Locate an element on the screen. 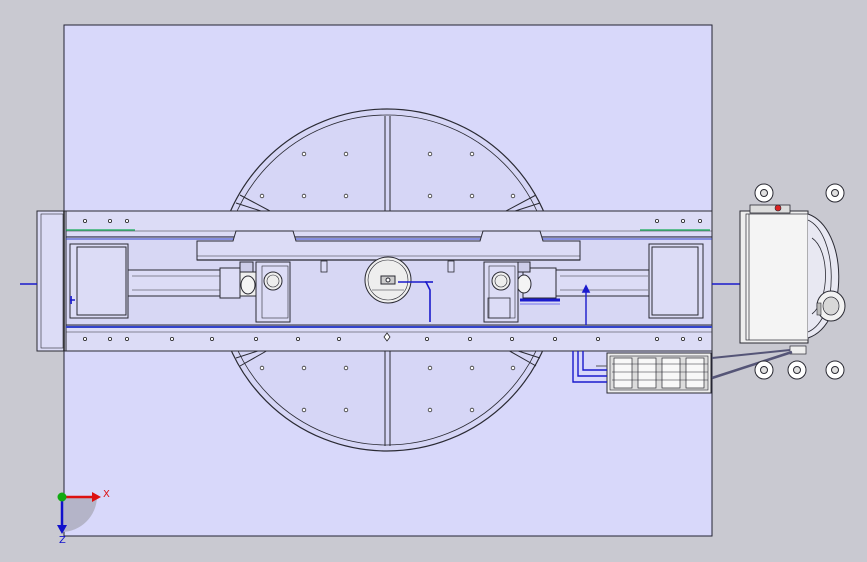 Image resolution: width=867 pixels, height=562 pixels. axis-z-label: Z is located at coordinates (62, 540).